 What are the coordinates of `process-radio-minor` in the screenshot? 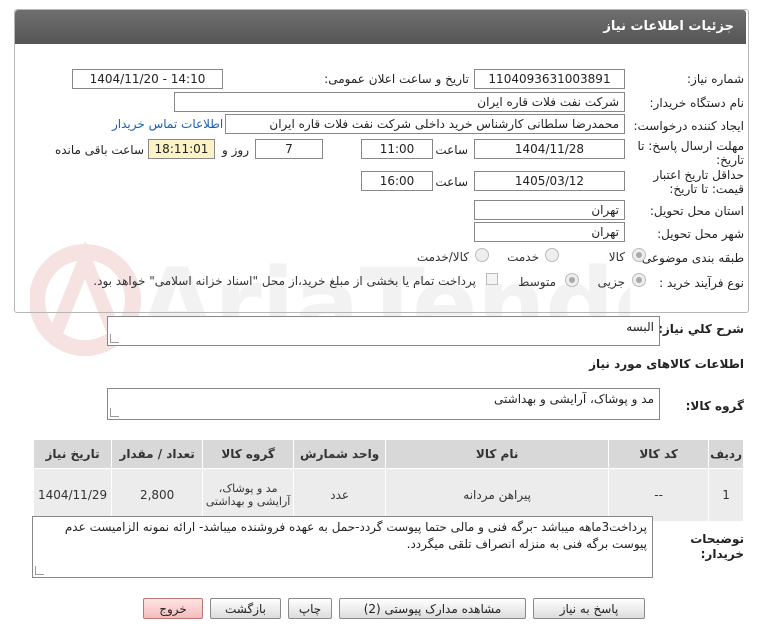 It's located at (639, 280).